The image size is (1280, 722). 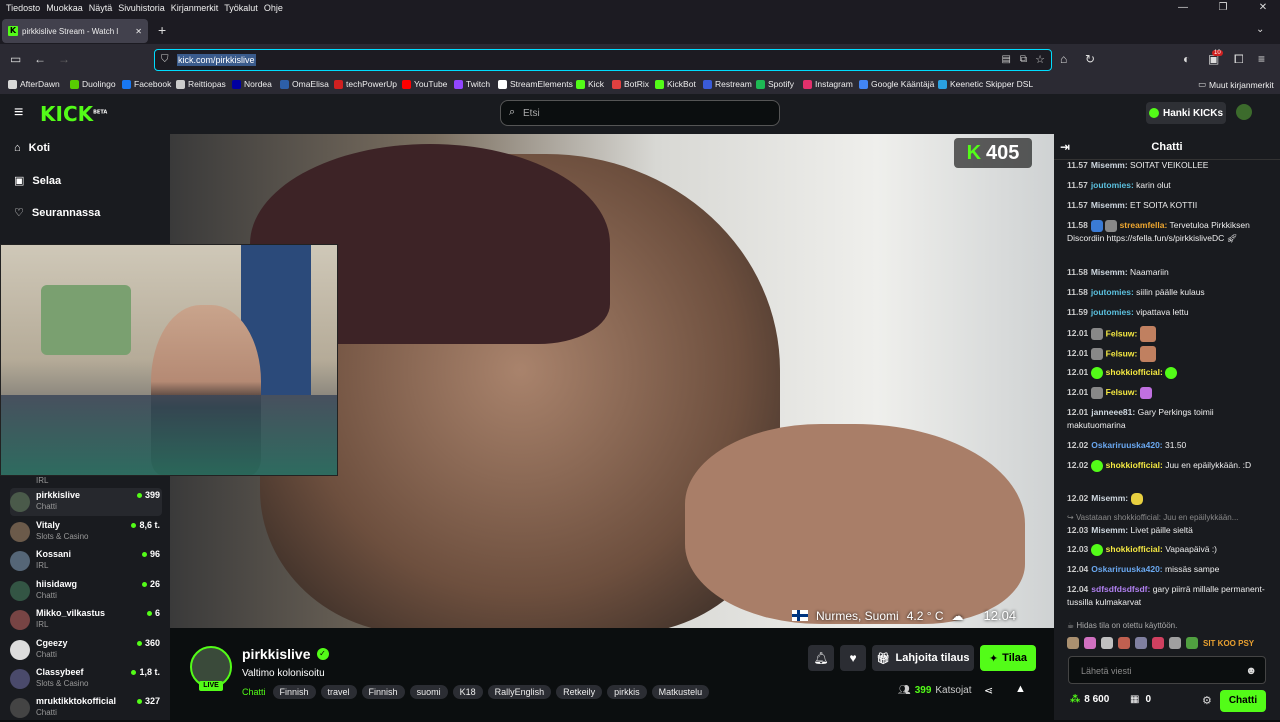 I want to click on notifications-button: 🔔︎, so click(x=821, y=658).